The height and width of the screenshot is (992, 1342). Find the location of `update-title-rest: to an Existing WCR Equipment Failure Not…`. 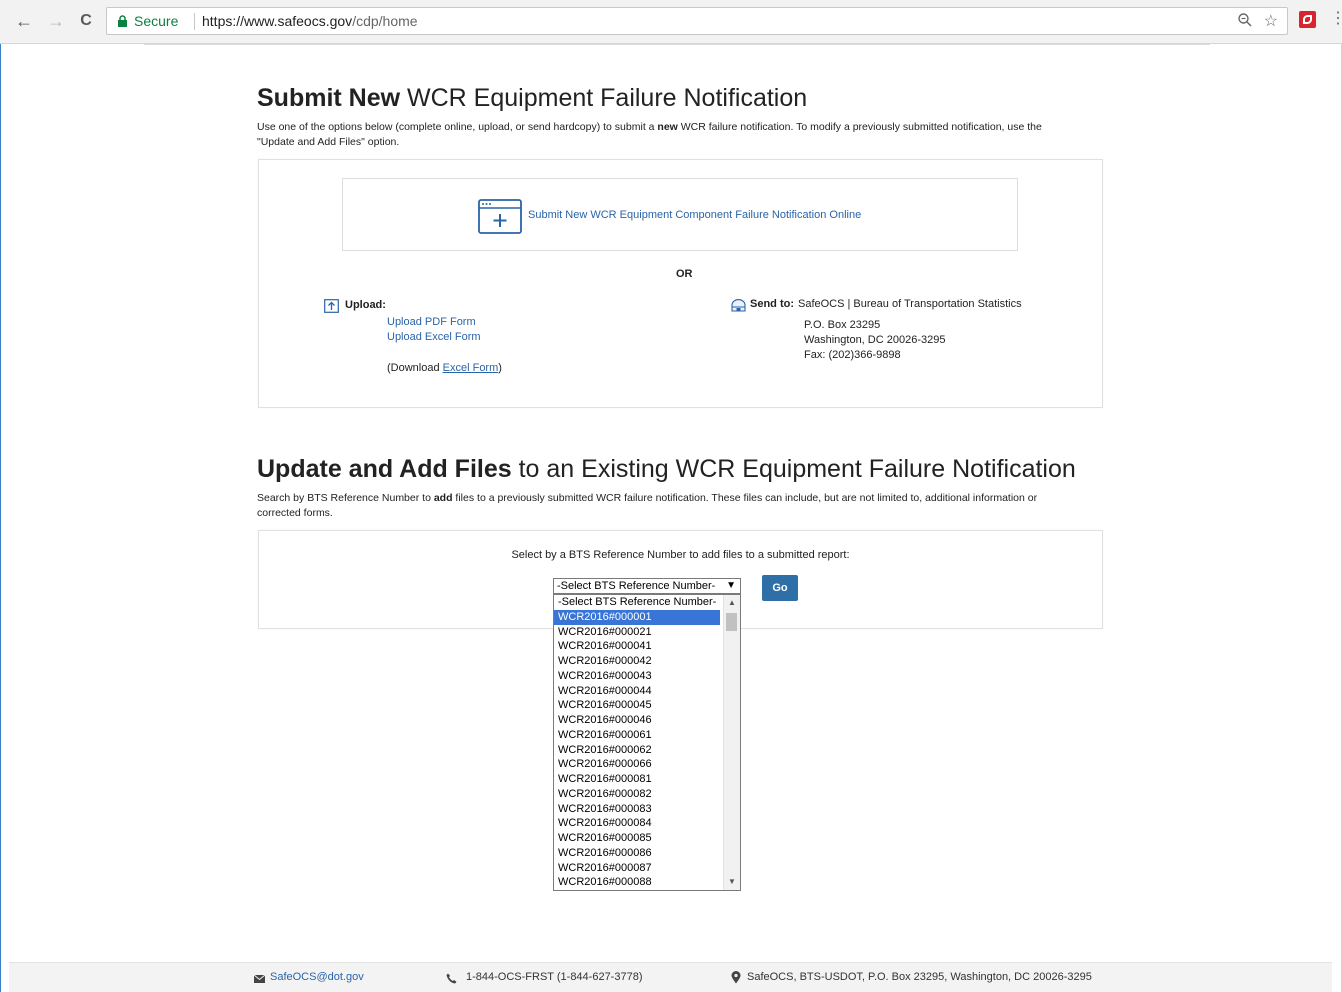

update-title-rest: to an Existing WCR Equipment Failure Not… is located at coordinates (793, 469).